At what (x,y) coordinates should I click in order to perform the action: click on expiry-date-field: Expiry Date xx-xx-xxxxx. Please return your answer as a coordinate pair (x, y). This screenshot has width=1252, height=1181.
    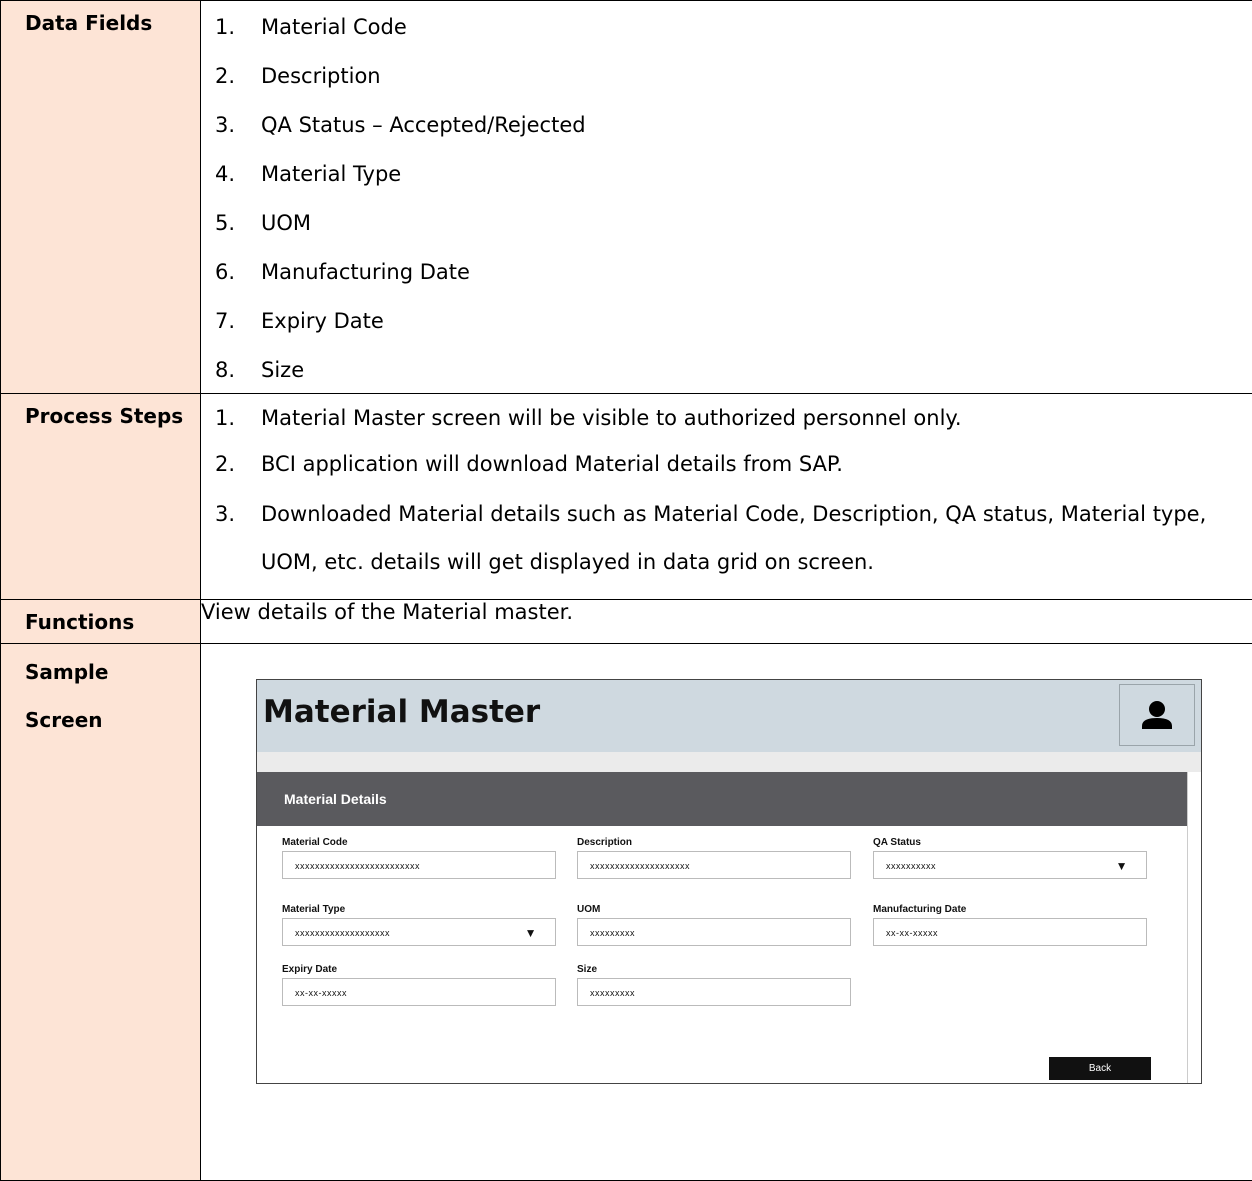
    Looking at the image, I should click on (419, 985).